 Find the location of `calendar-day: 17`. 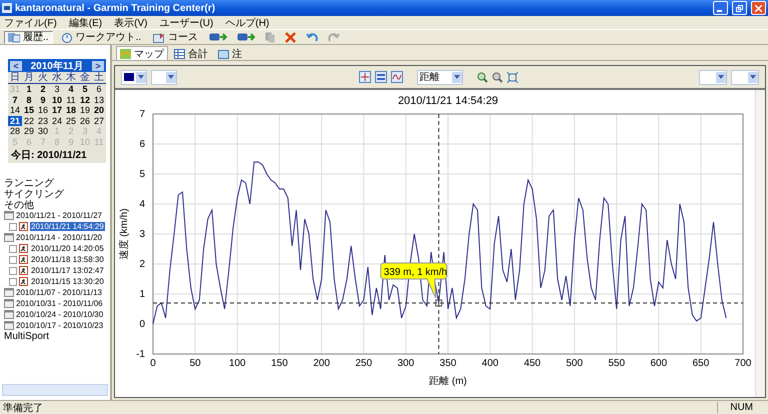

calendar-day: 17 is located at coordinates (57, 110).